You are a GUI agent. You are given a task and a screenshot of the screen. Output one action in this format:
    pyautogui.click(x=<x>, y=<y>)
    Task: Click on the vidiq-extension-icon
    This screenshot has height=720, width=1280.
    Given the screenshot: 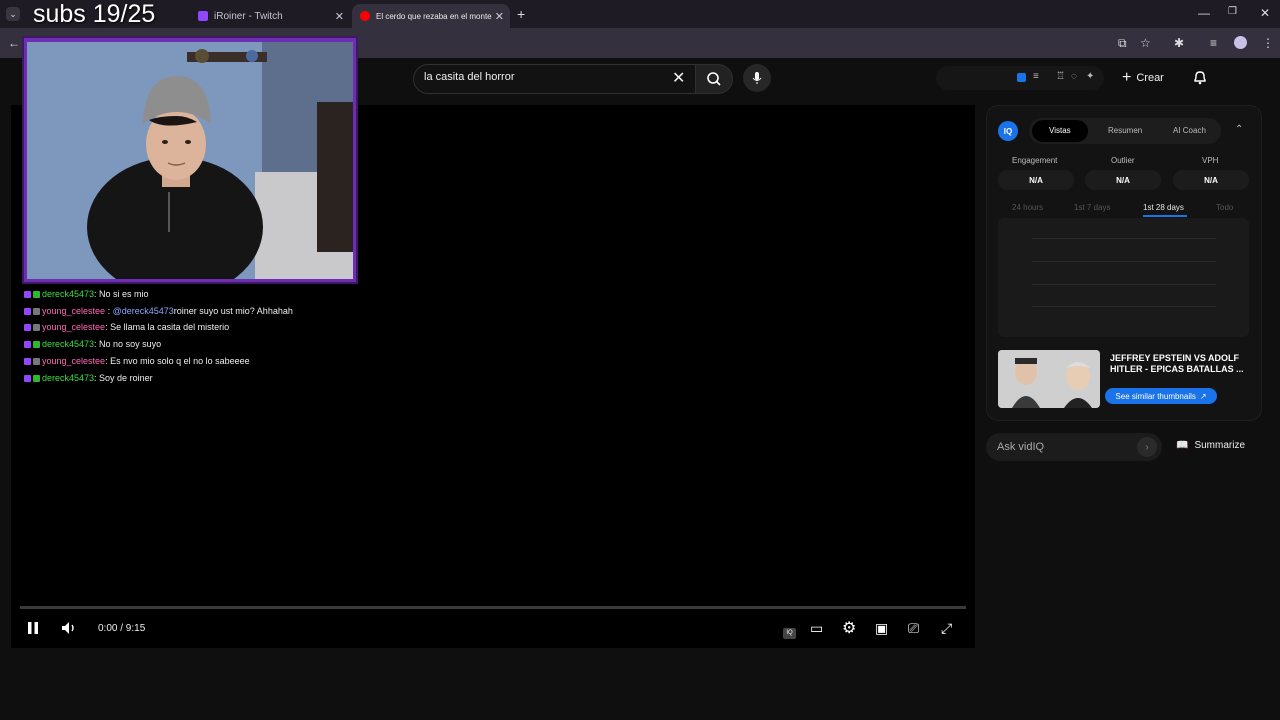 What is the action you would take?
    pyautogui.click(x=1021, y=77)
    